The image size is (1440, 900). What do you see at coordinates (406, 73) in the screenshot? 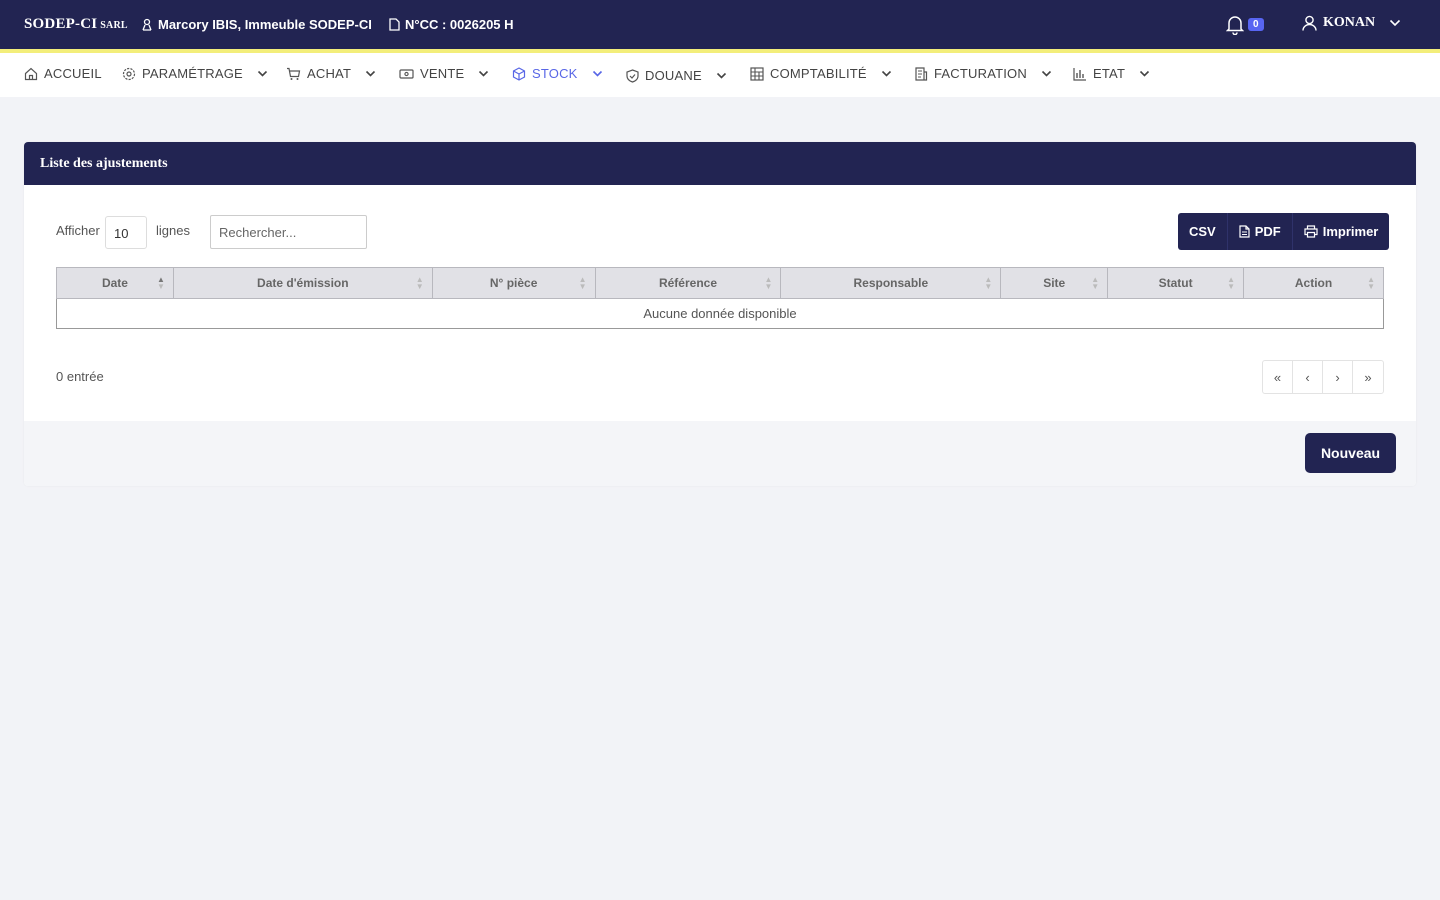
I see `cash-icon` at bounding box center [406, 73].